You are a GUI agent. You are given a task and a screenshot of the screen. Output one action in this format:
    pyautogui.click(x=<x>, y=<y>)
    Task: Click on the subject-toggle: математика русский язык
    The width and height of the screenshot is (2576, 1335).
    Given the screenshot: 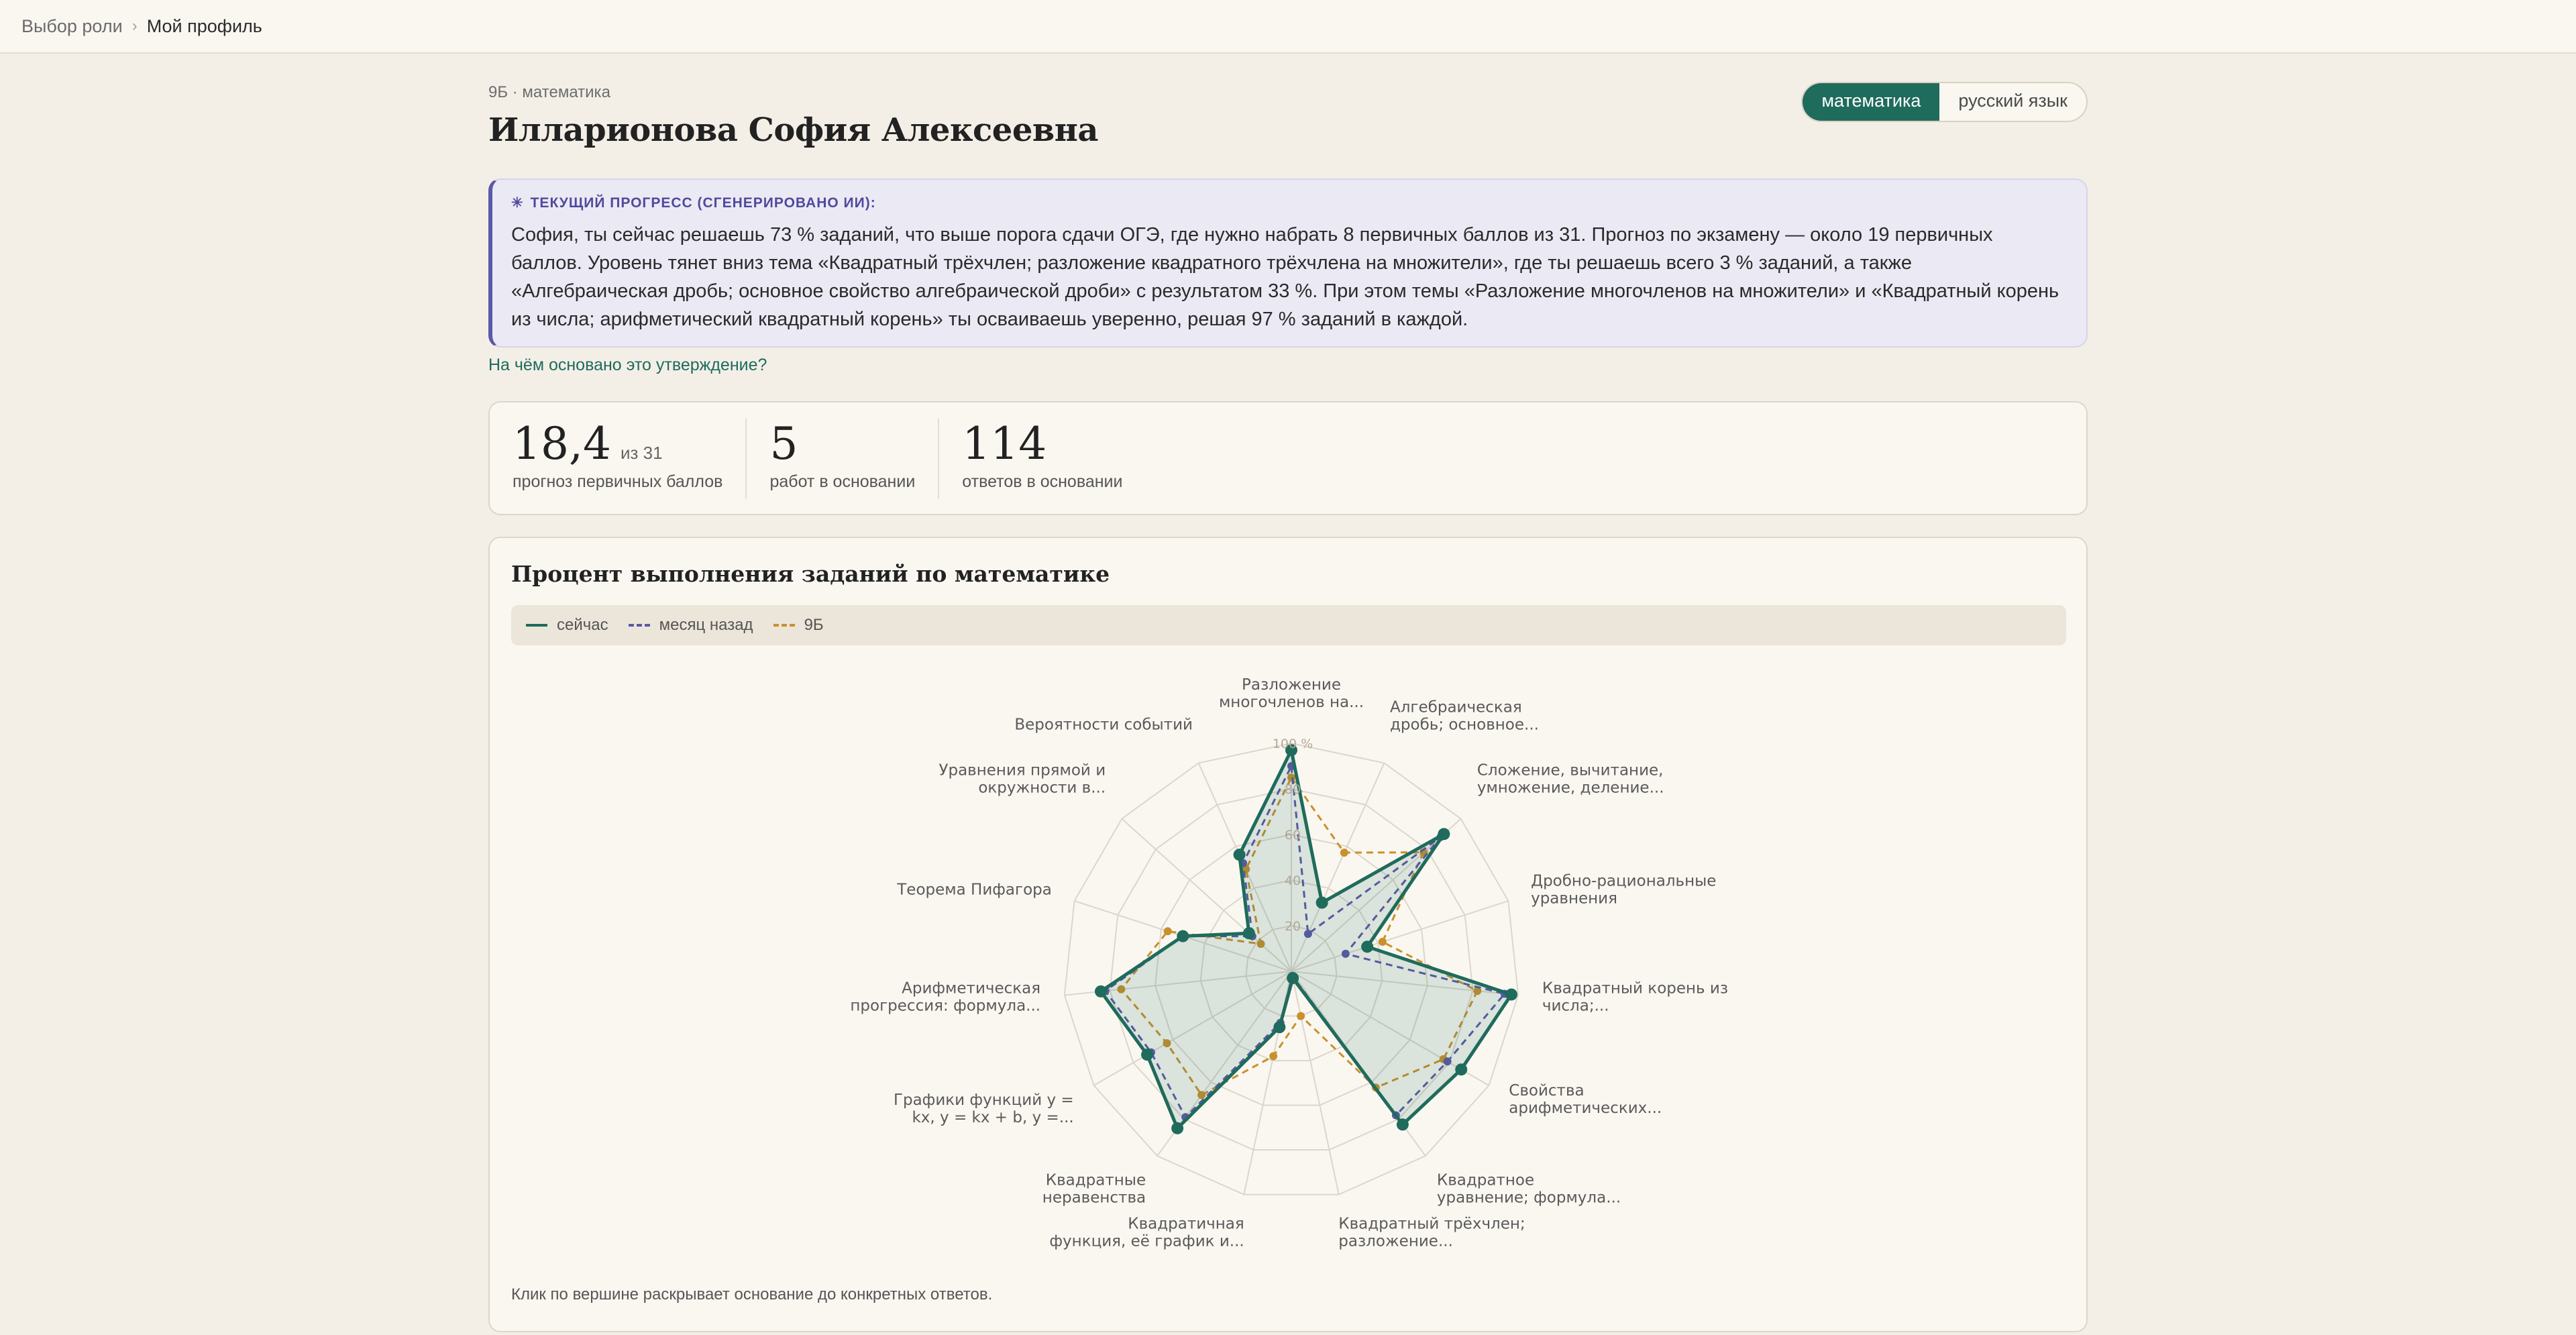 What is the action you would take?
    pyautogui.click(x=1944, y=102)
    